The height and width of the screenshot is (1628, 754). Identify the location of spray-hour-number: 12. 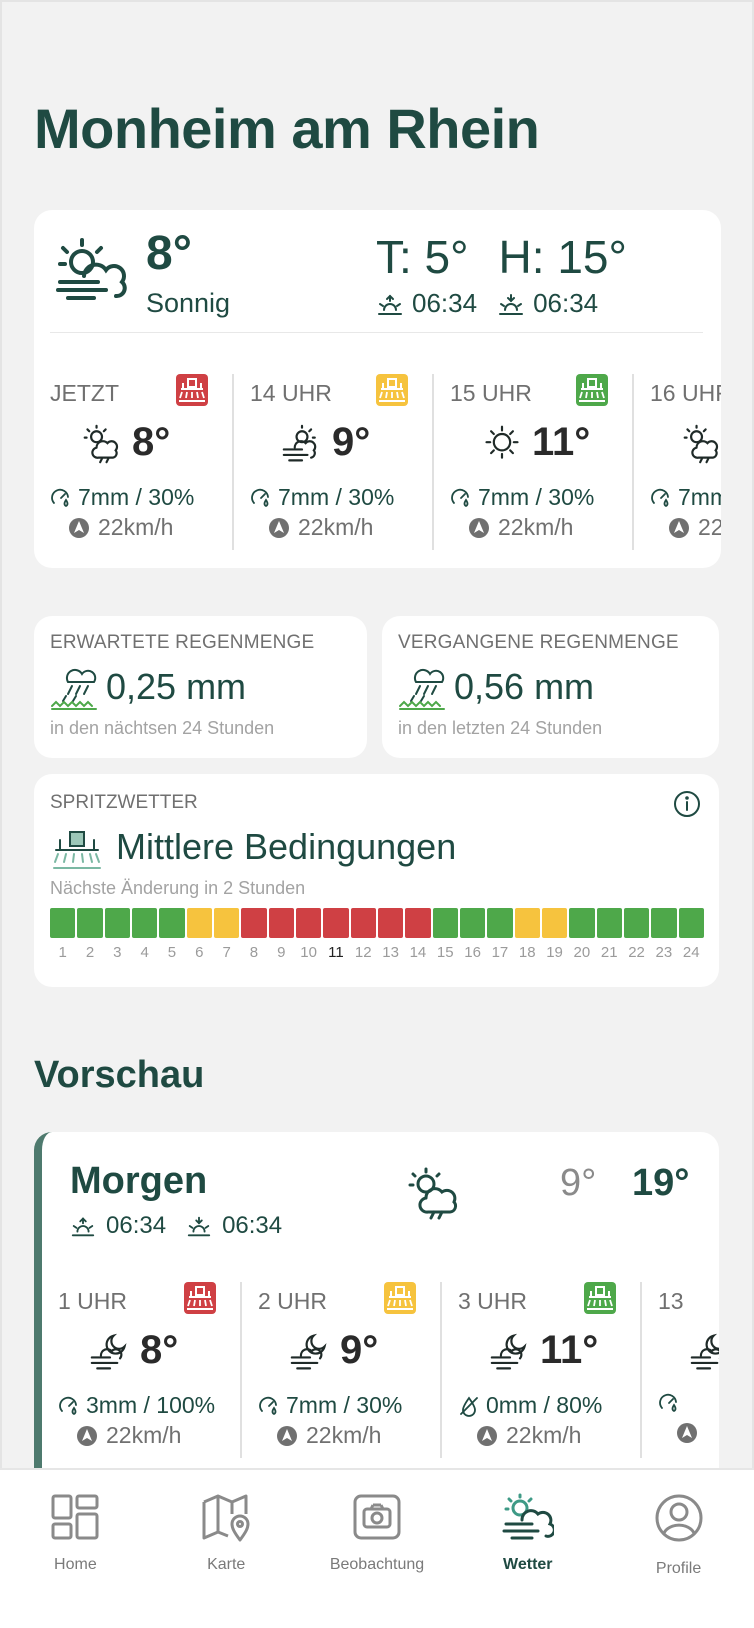
(363, 952).